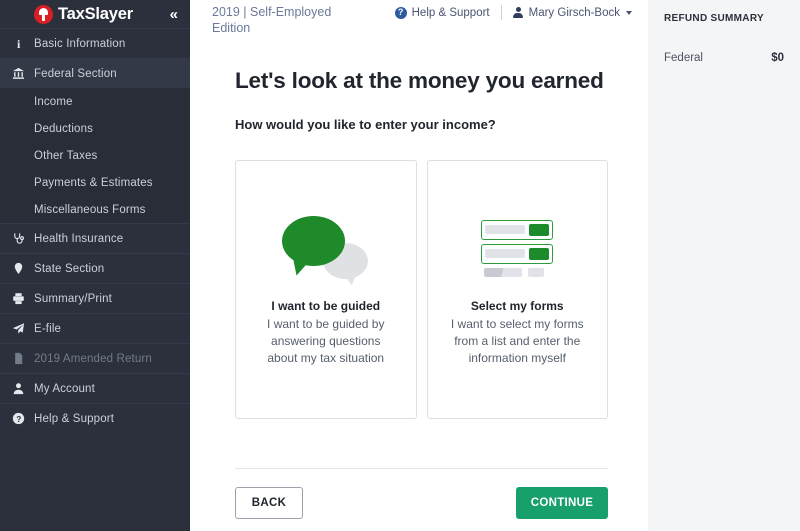 The width and height of the screenshot is (800, 531). Describe the element at coordinates (95, 101) in the screenshot. I see `sidebar-subitem-income: Income` at that location.